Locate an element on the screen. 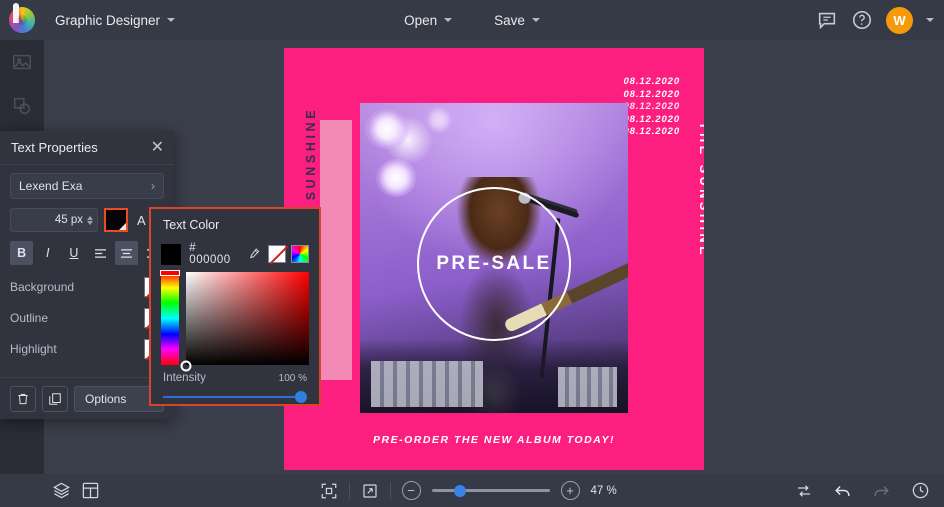  left-accent-bar is located at coordinates (336, 250).